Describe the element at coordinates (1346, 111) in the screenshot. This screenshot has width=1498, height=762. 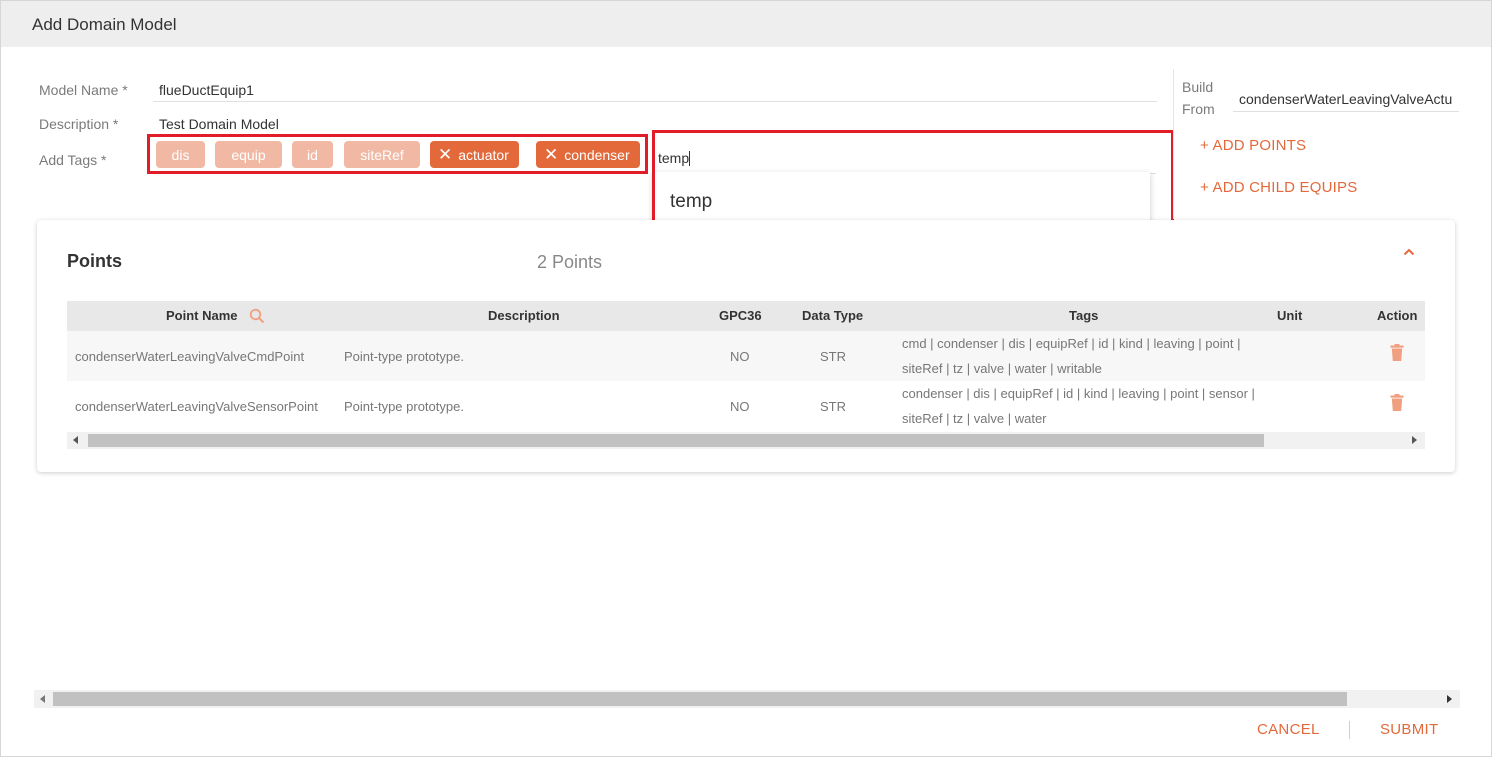
I see `build-from-underline` at that location.